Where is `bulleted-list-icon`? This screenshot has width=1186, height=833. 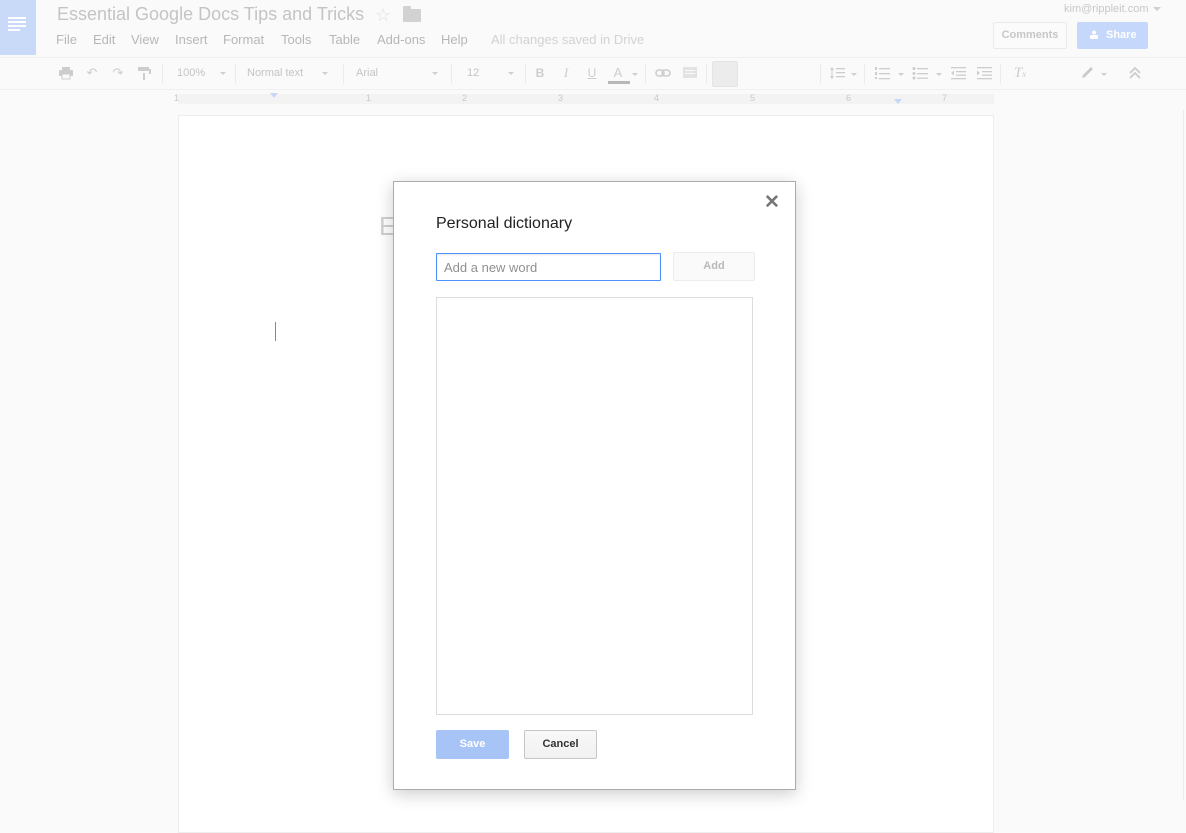 bulleted-list-icon is located at coordinates (920, 73).